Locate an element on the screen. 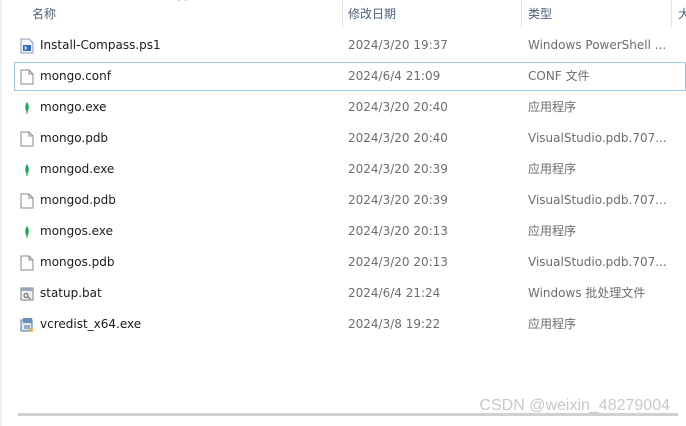 The image size is (686, 426). column-header-date: 修改日期 is located at coordinates (432, 14).